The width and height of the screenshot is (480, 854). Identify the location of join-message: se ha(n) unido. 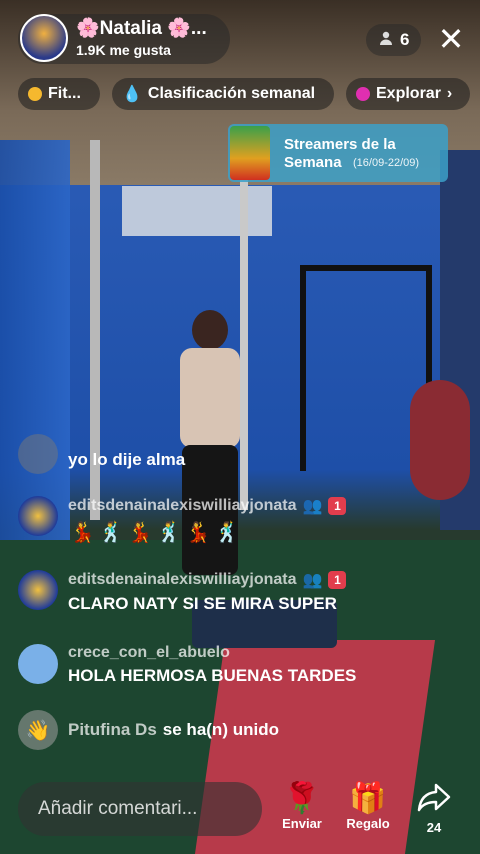
(220, 729).